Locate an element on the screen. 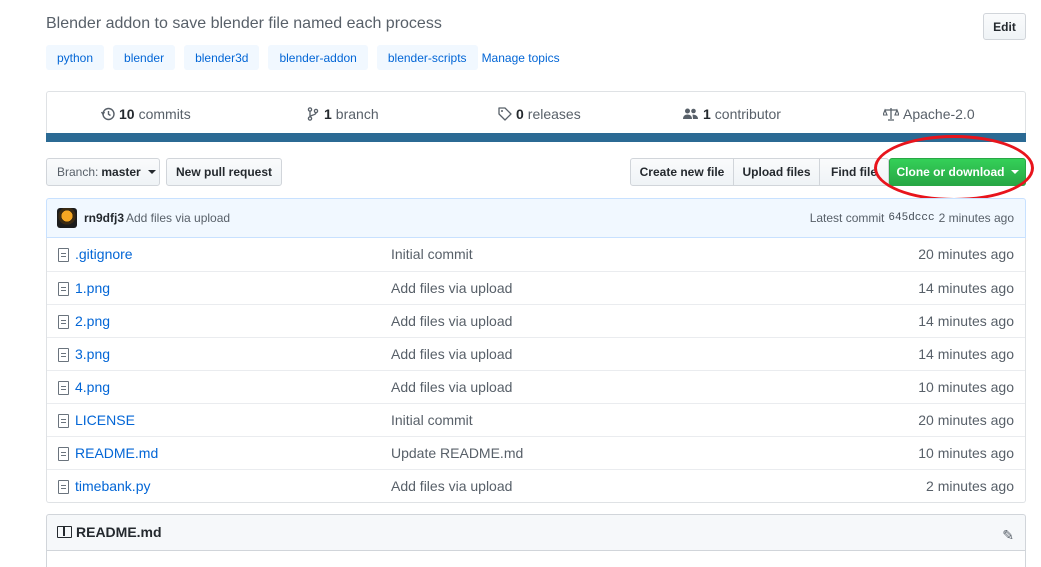  file-name: README.md is located at coordinates (116, 453).